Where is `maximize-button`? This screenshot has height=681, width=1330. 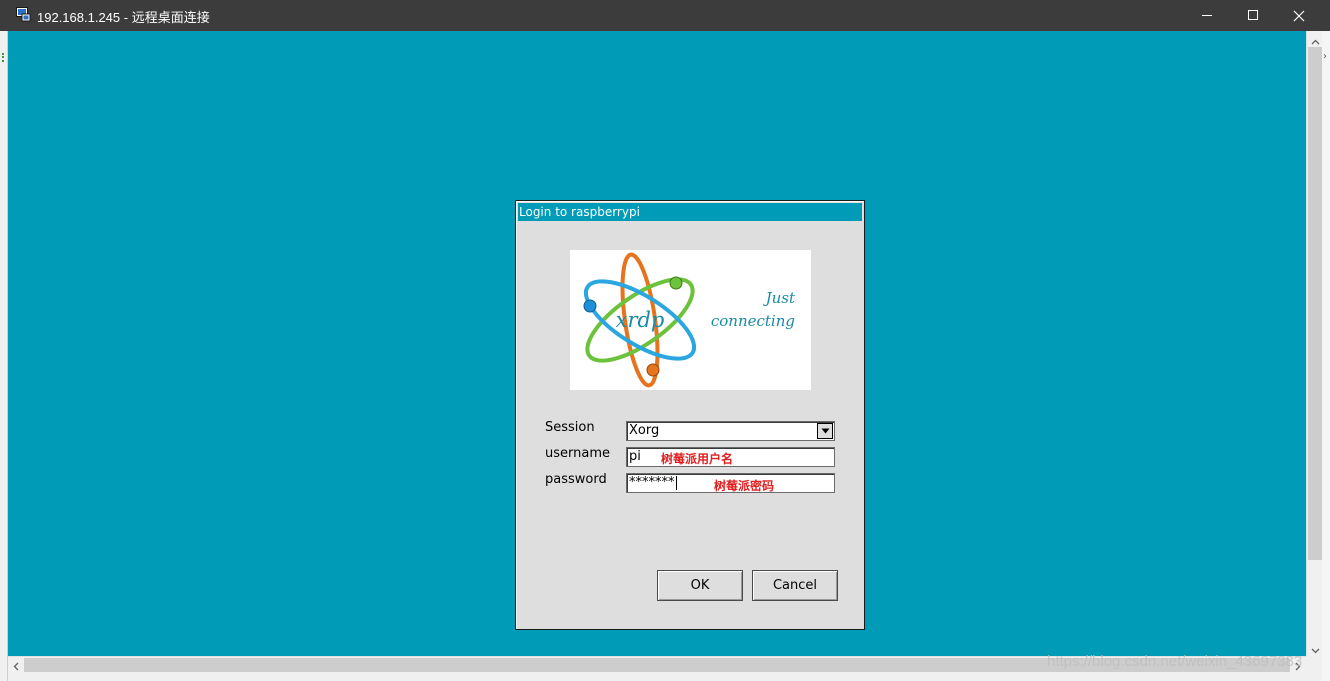
maximize-button is located at coordinates (1253, 15).